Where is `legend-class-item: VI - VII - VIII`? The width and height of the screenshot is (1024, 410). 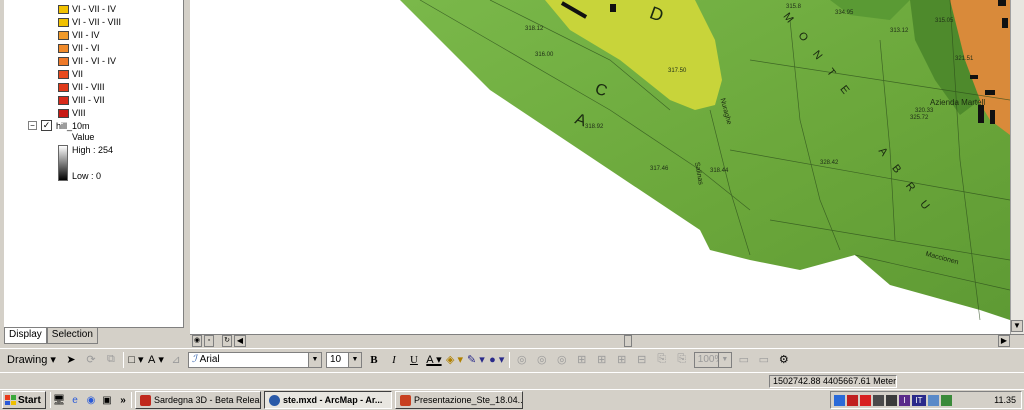 legend-class-item: VI - VII - VIII is located at coordinates (89, 22).